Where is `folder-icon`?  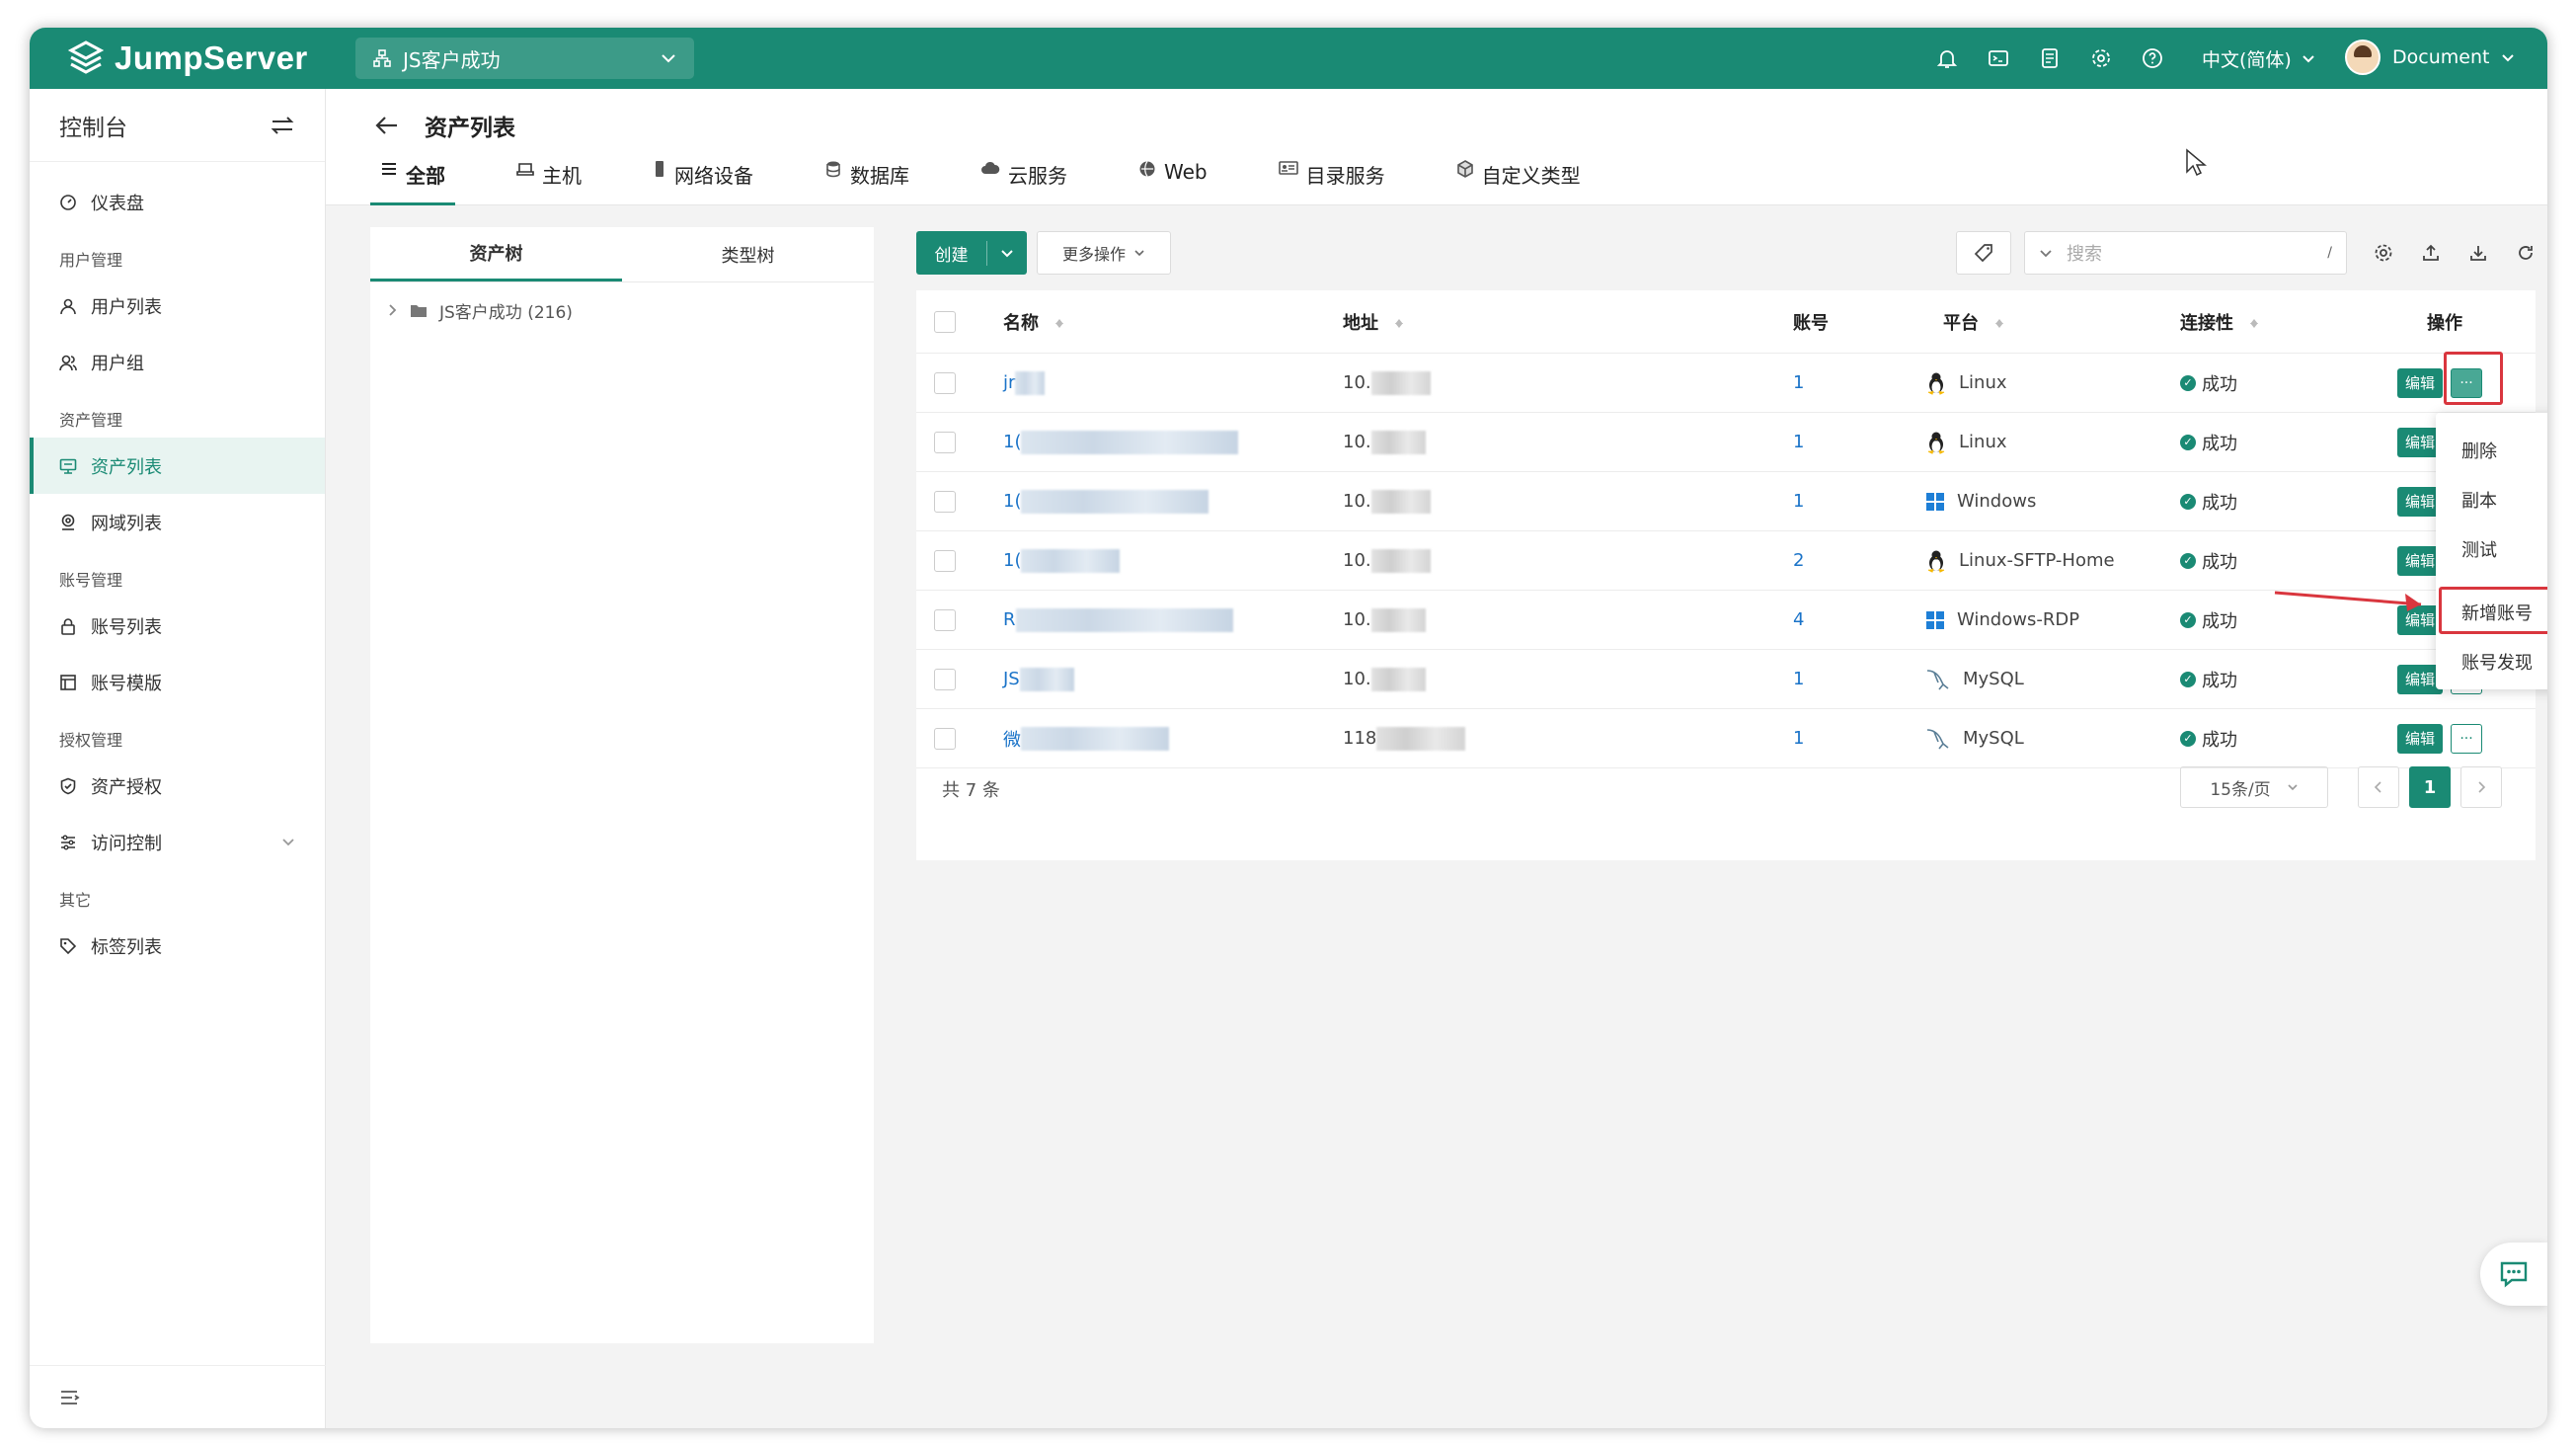
folder-icon is located at coordinates (419, 310).